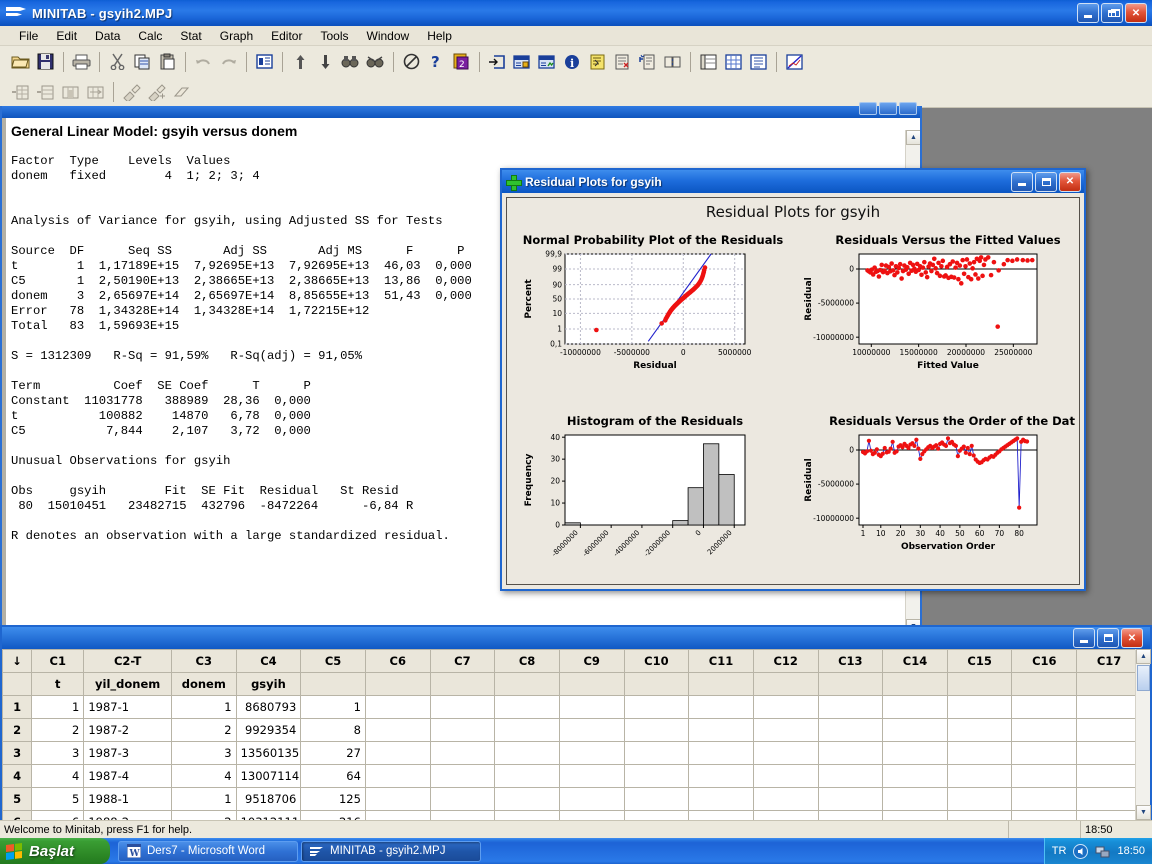  I want to click on save-icon, so click(45, 62).